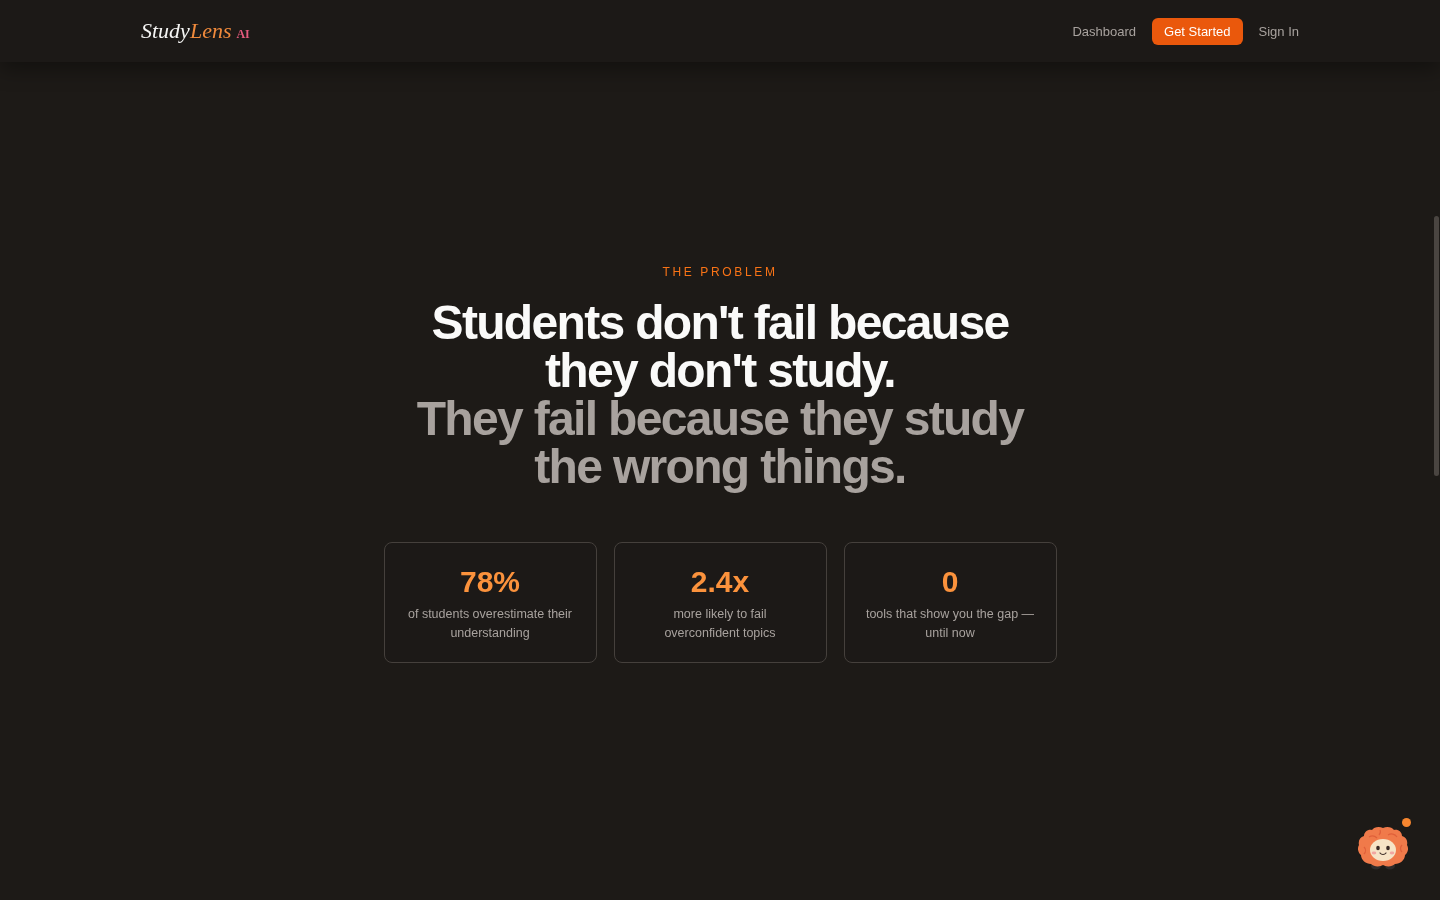 This screenshot has width=1440, height=900. Describe the element at coordinates (720, 624) in the screenshot. I see `stat-label: more likely to fail overconfident topics` at that location.